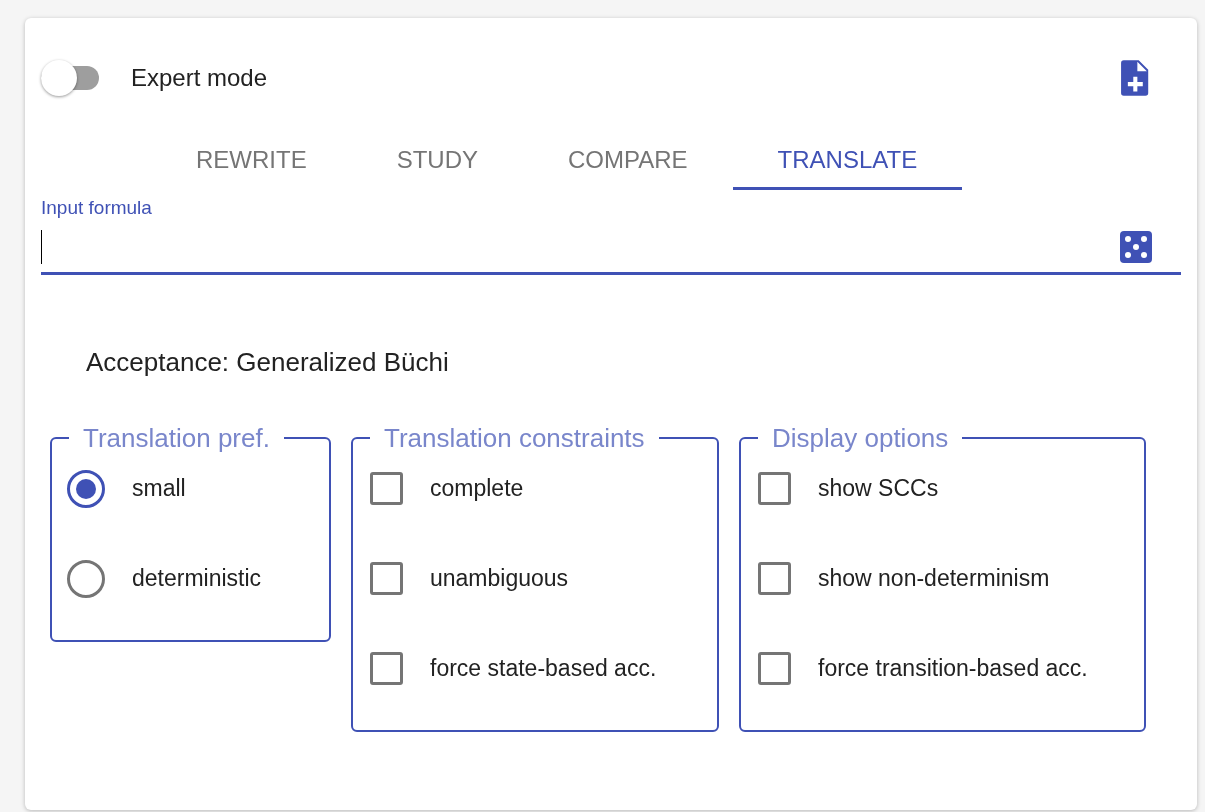 The width and height of the screenshot is (1205, 812). What do you see at coordinates (97, 208) in the screenshot?
I see `input-label: Input formula` at bounding box center [97, 208].